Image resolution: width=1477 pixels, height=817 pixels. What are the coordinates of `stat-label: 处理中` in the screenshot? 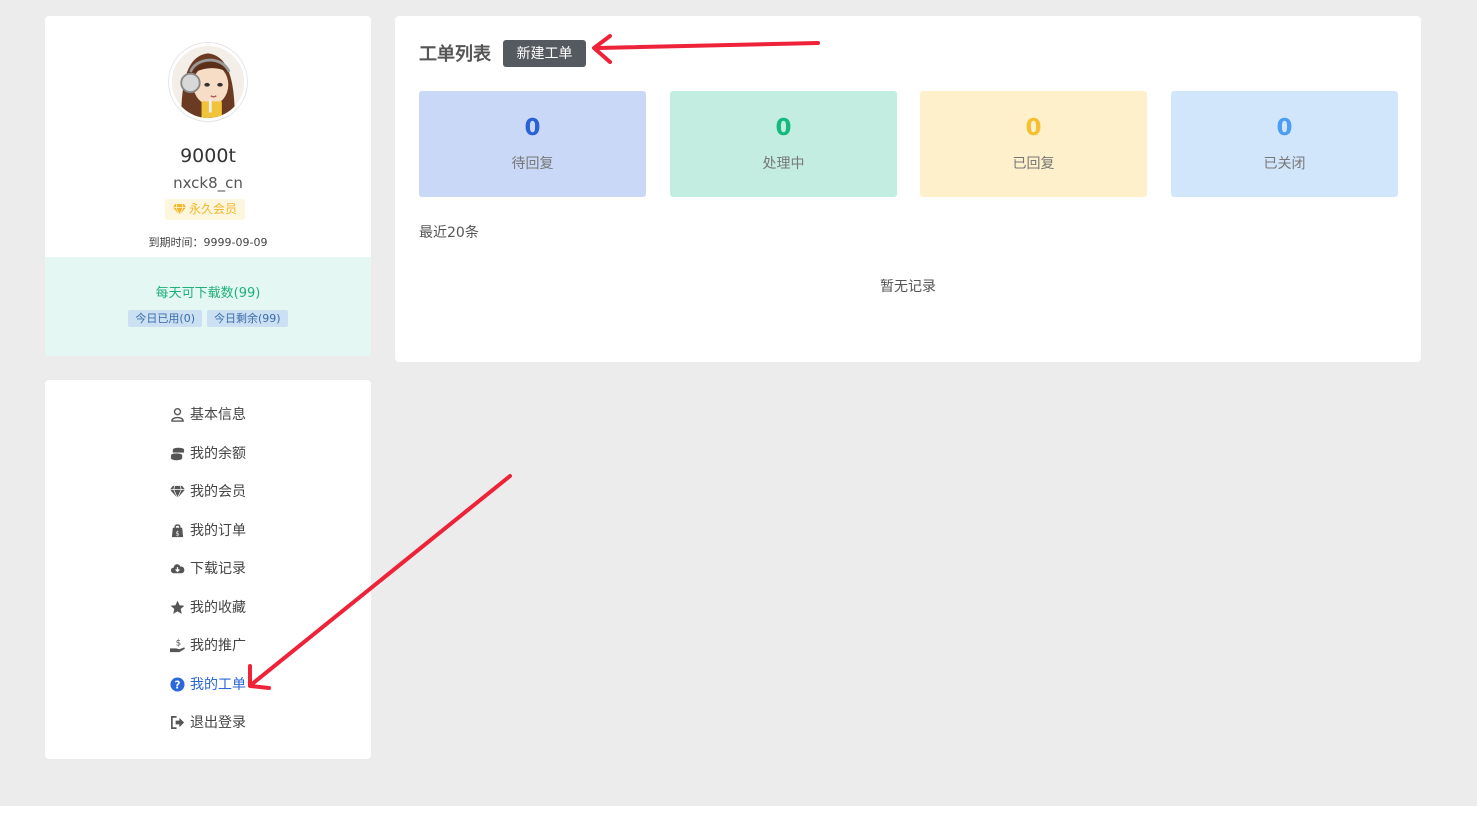 It's located at (783, 164).